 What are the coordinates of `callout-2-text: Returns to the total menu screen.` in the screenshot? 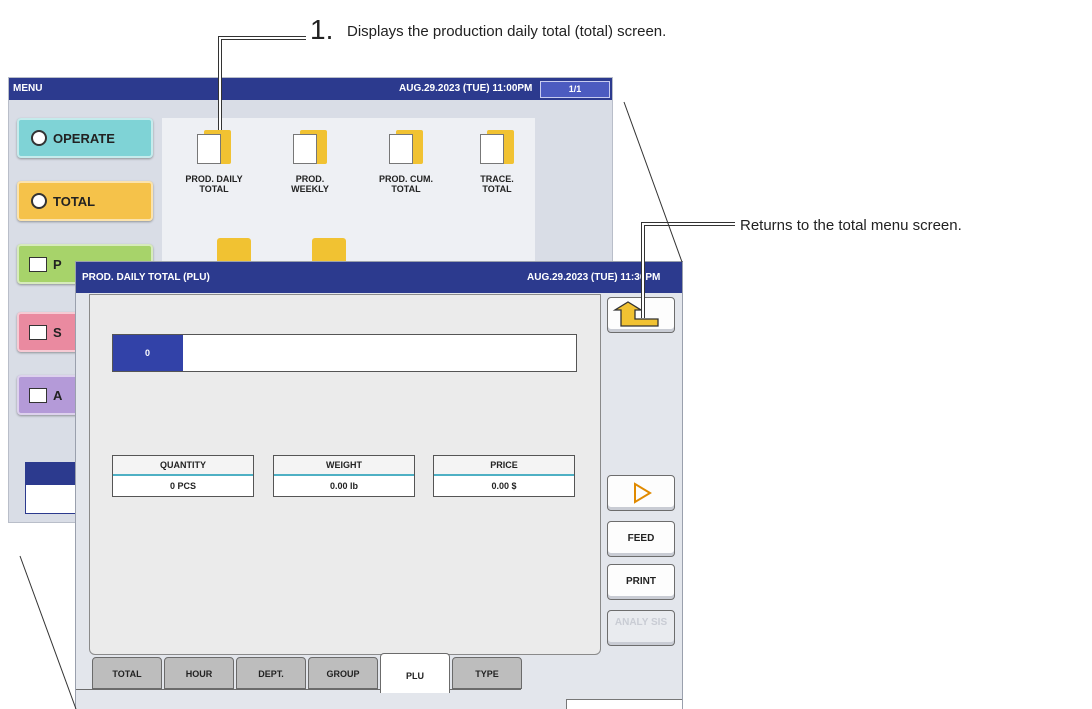 It's located at (851, 225).